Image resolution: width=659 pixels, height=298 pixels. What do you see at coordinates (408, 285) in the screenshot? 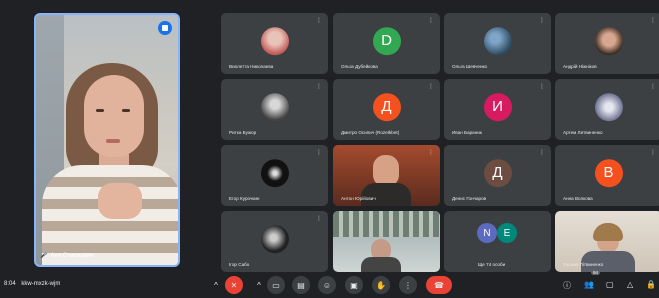
I see `more-options-button: ⋮` at bounding box center [408, 285].